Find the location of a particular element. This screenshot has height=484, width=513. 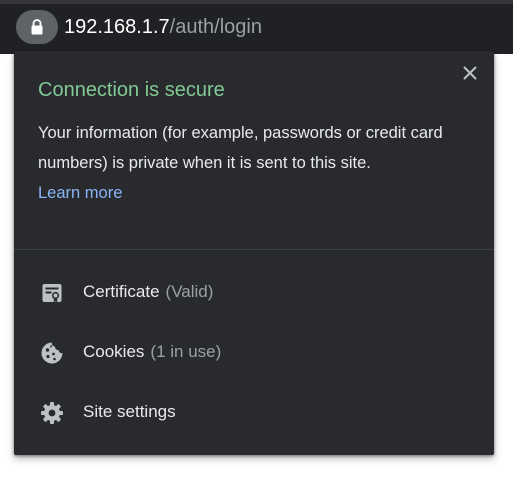

gear-icon is located at coordinates (52, 413).